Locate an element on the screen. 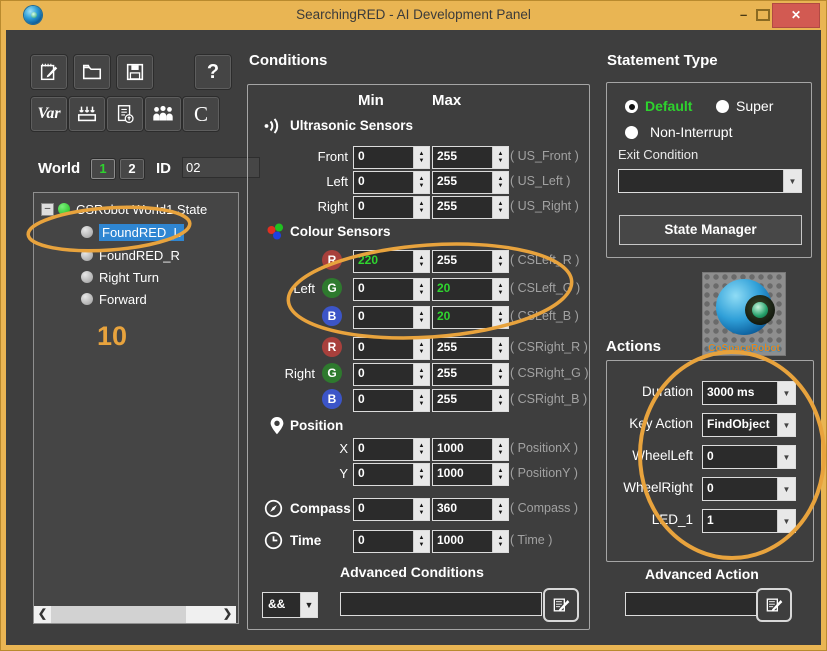  tree-item: Forward is located at coordinates (114, 299).